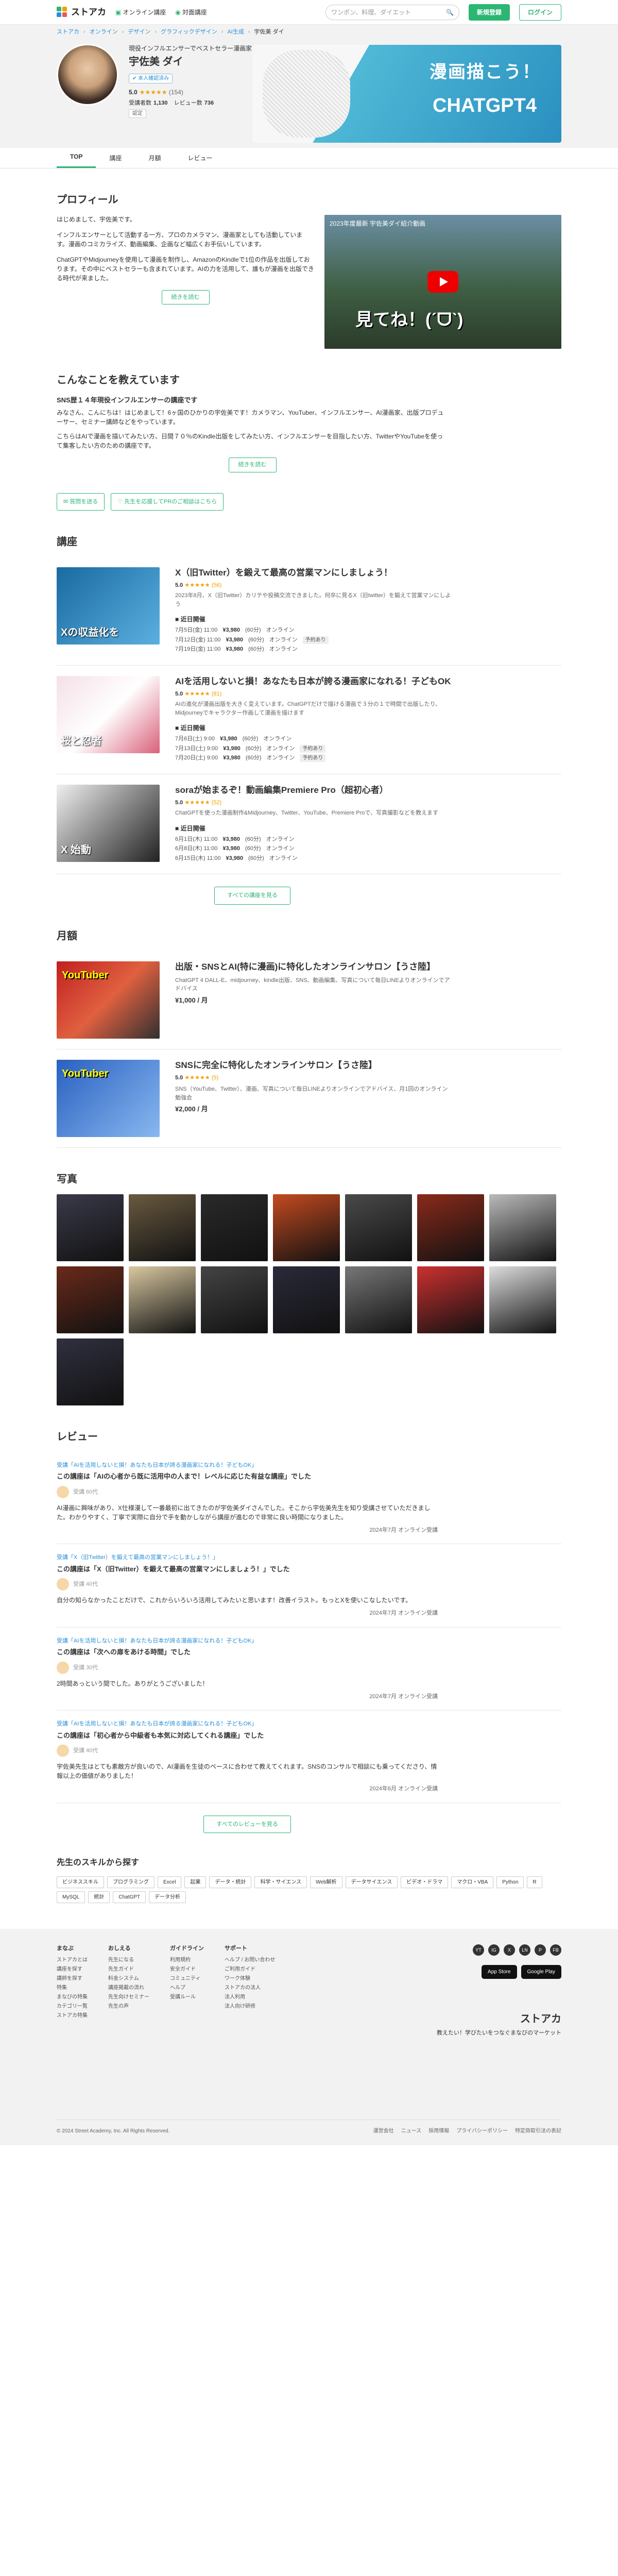  What do you see at coordinates (187, 1997) in the screenshot?
I see `footer-link: 受講ルール` at bounding box center [187, 1997].